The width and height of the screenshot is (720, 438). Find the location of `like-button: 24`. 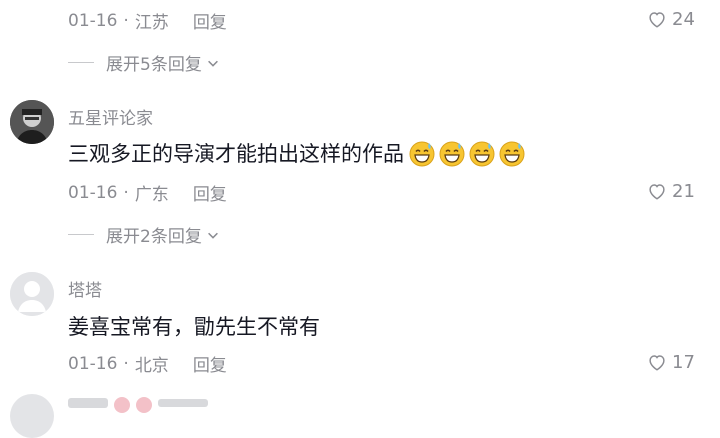

like-button: 24 is located at coordinates (670, 19).